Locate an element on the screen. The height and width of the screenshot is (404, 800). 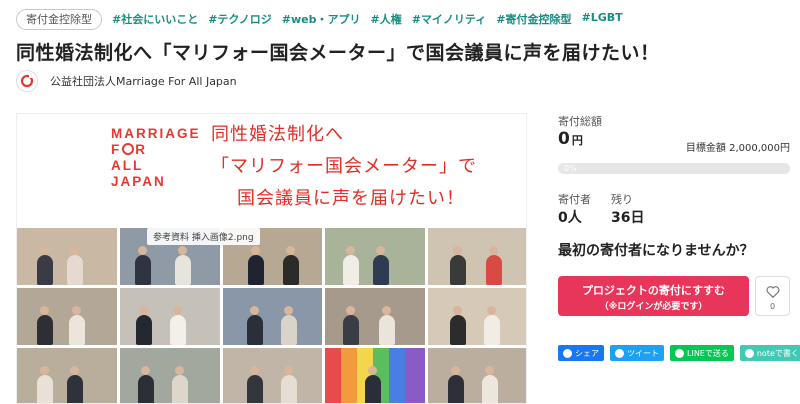
share-buttons: シェア ツイート LINEで送る noteで書く is located at coordinates (679, 353).